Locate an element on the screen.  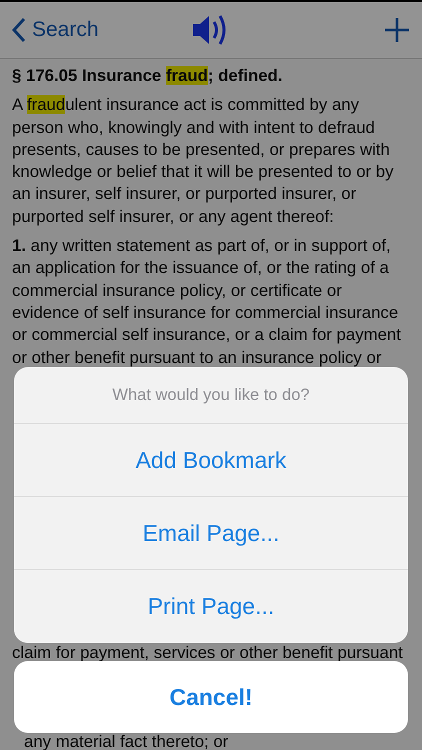
body-text: purported self insurer, or any agent thereof: is located at coordinates (173, 216).